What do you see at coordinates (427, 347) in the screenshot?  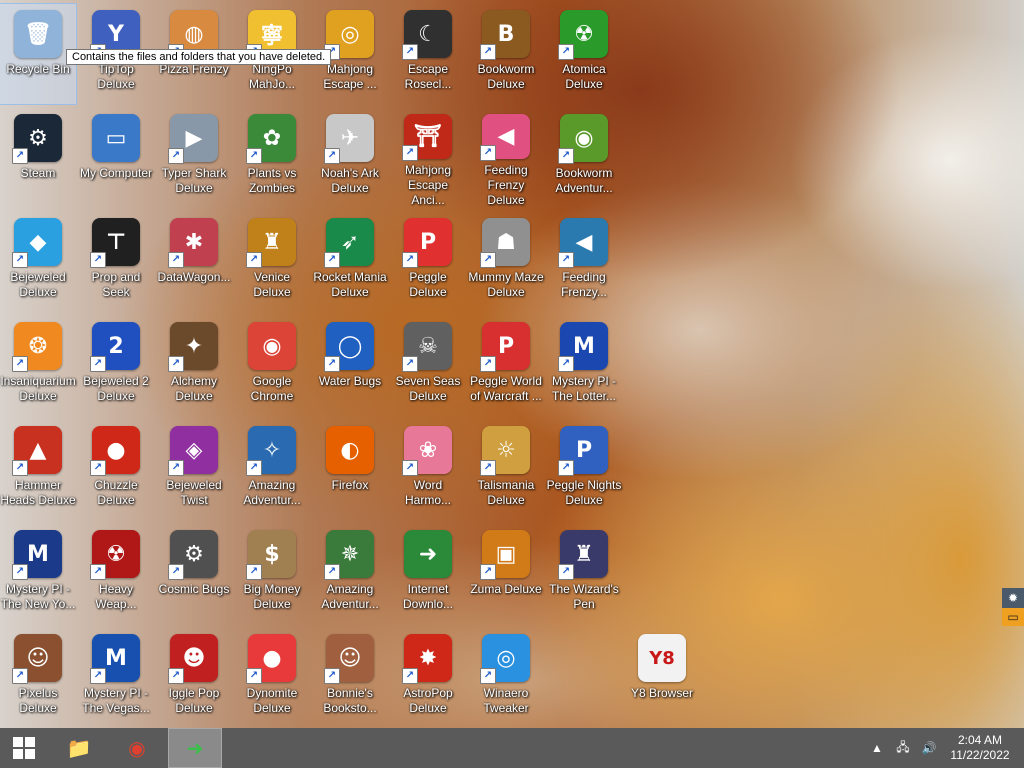 I see `skull-icon: ☠ ↗` at bounding box center [427, 347].